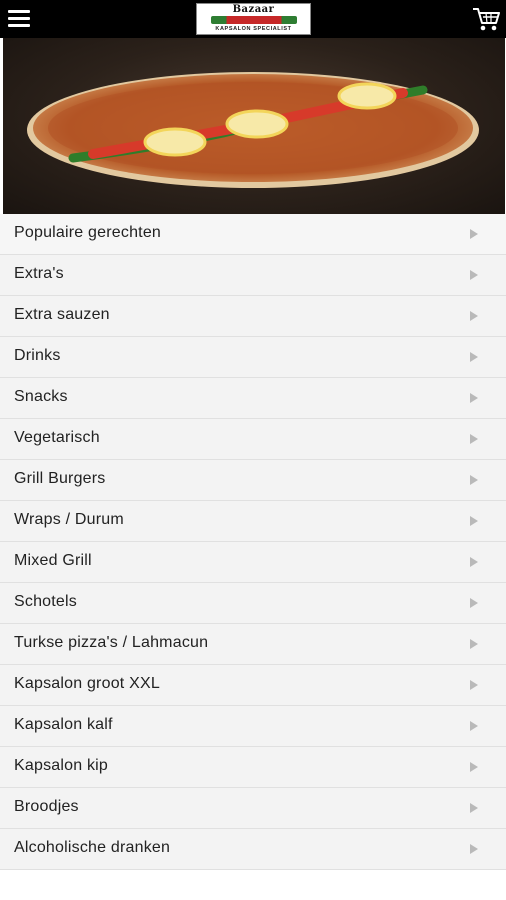 The width and height of the screenshot is (506, 900). I want to click on top-app-bar: Bazaar KAPSALON SPECIALIST, so click(253, 19).